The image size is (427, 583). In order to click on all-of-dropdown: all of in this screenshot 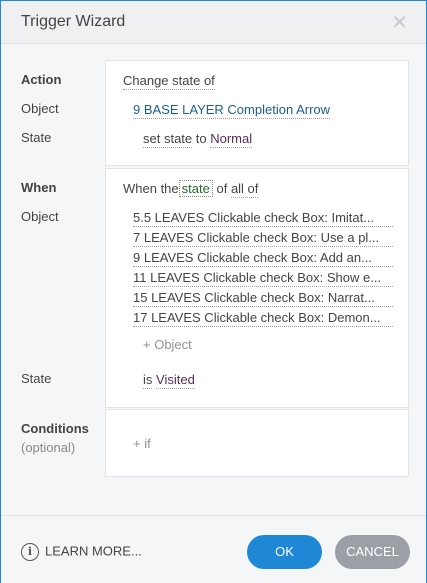, I will do `click(244, 189)`.